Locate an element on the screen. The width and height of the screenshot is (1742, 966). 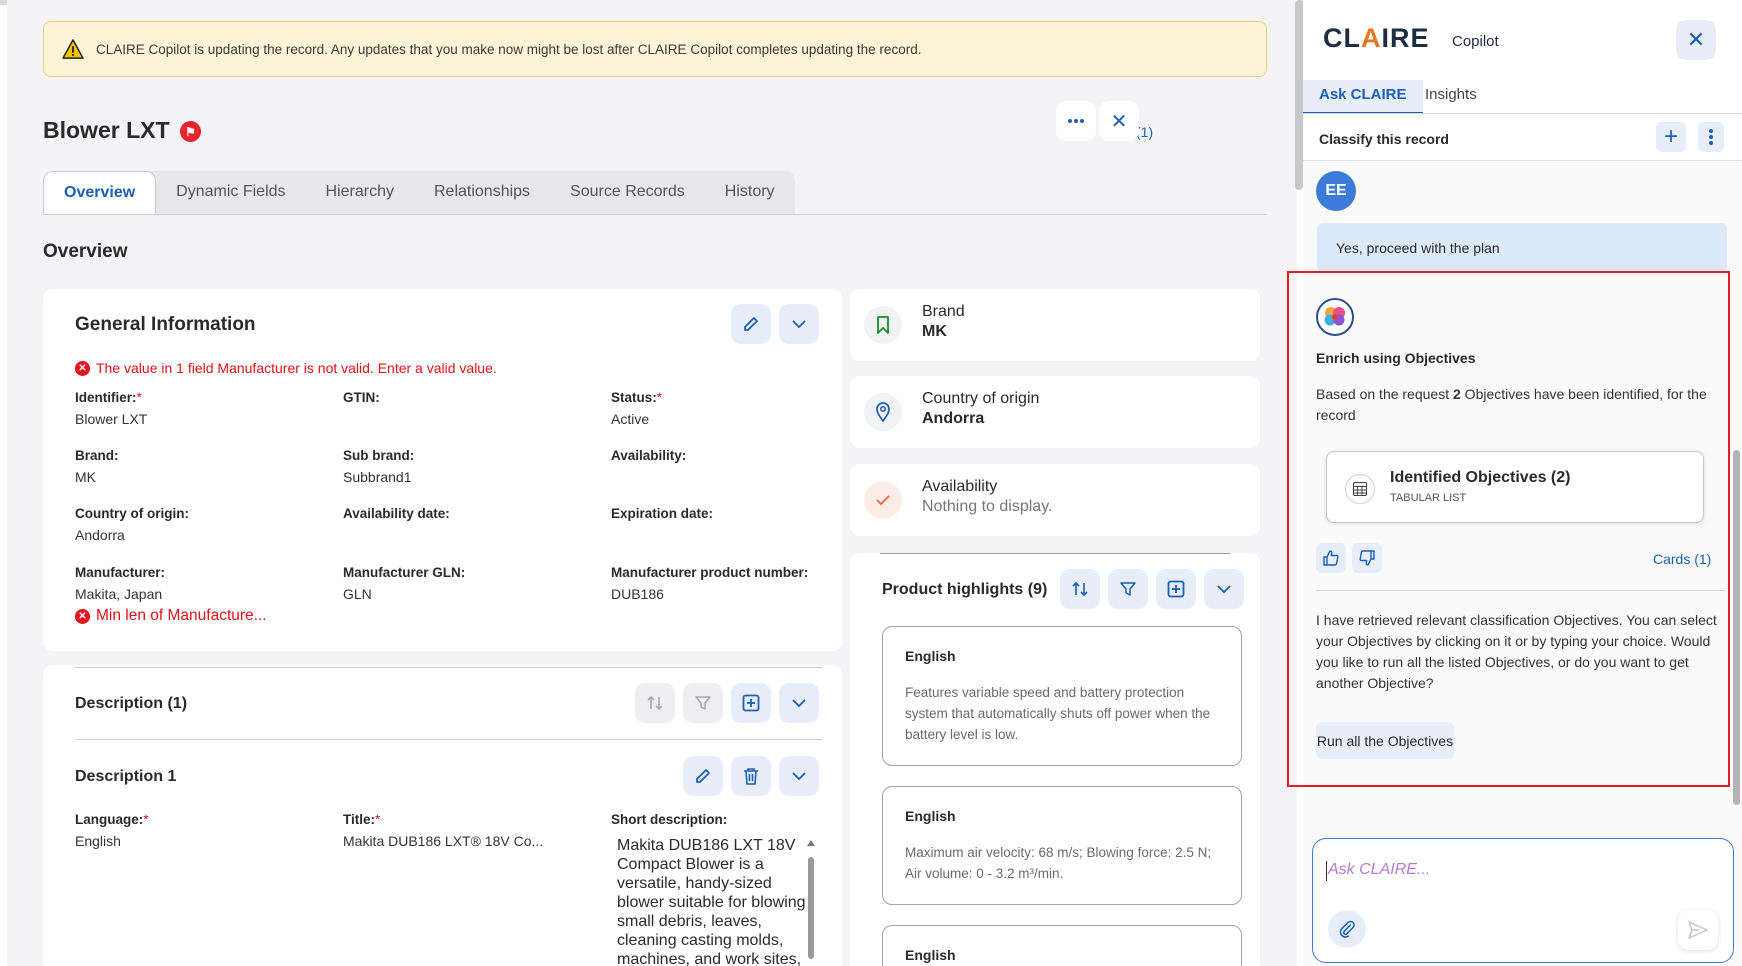
summary-country-value: Andorra is located at coordinates (953, 418).